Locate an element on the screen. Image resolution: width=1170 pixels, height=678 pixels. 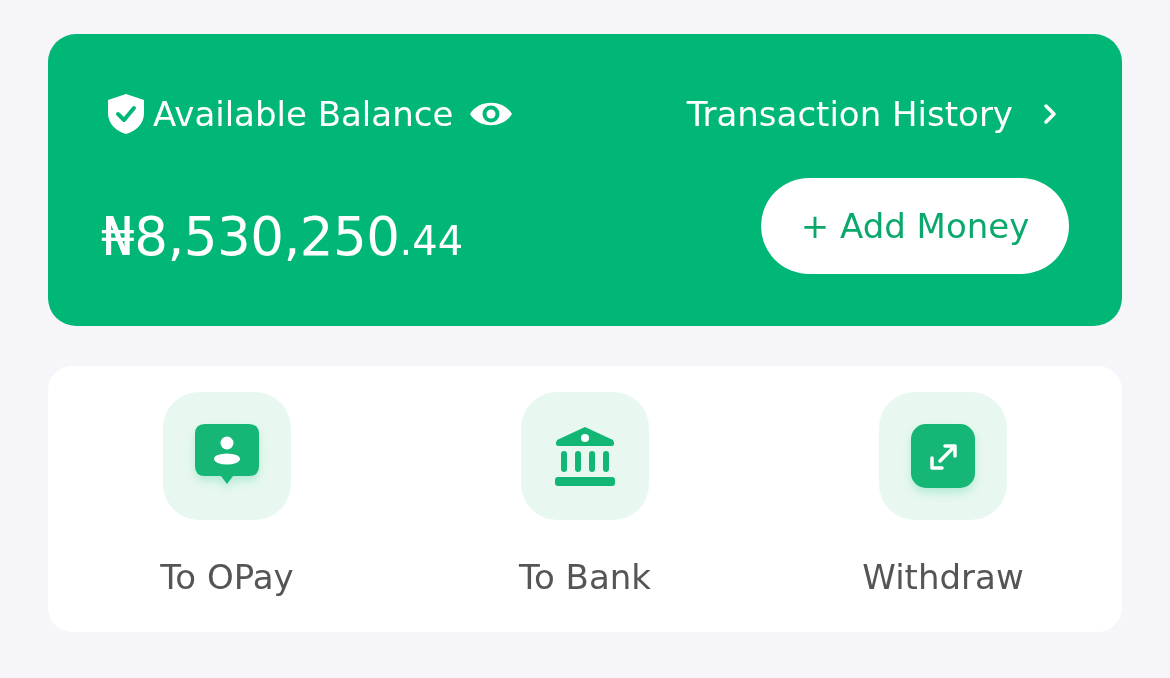
balance-label: Available Balance is located at coordinates (303, 114).